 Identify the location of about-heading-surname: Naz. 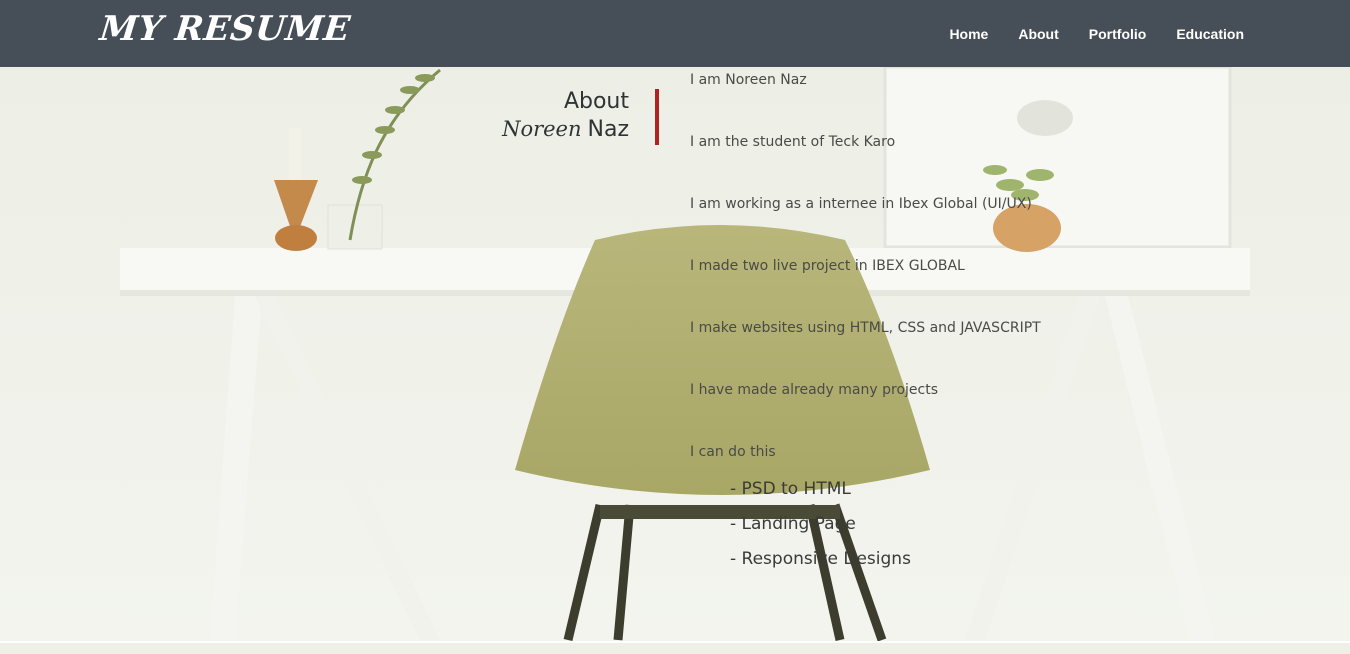
(608, 129).